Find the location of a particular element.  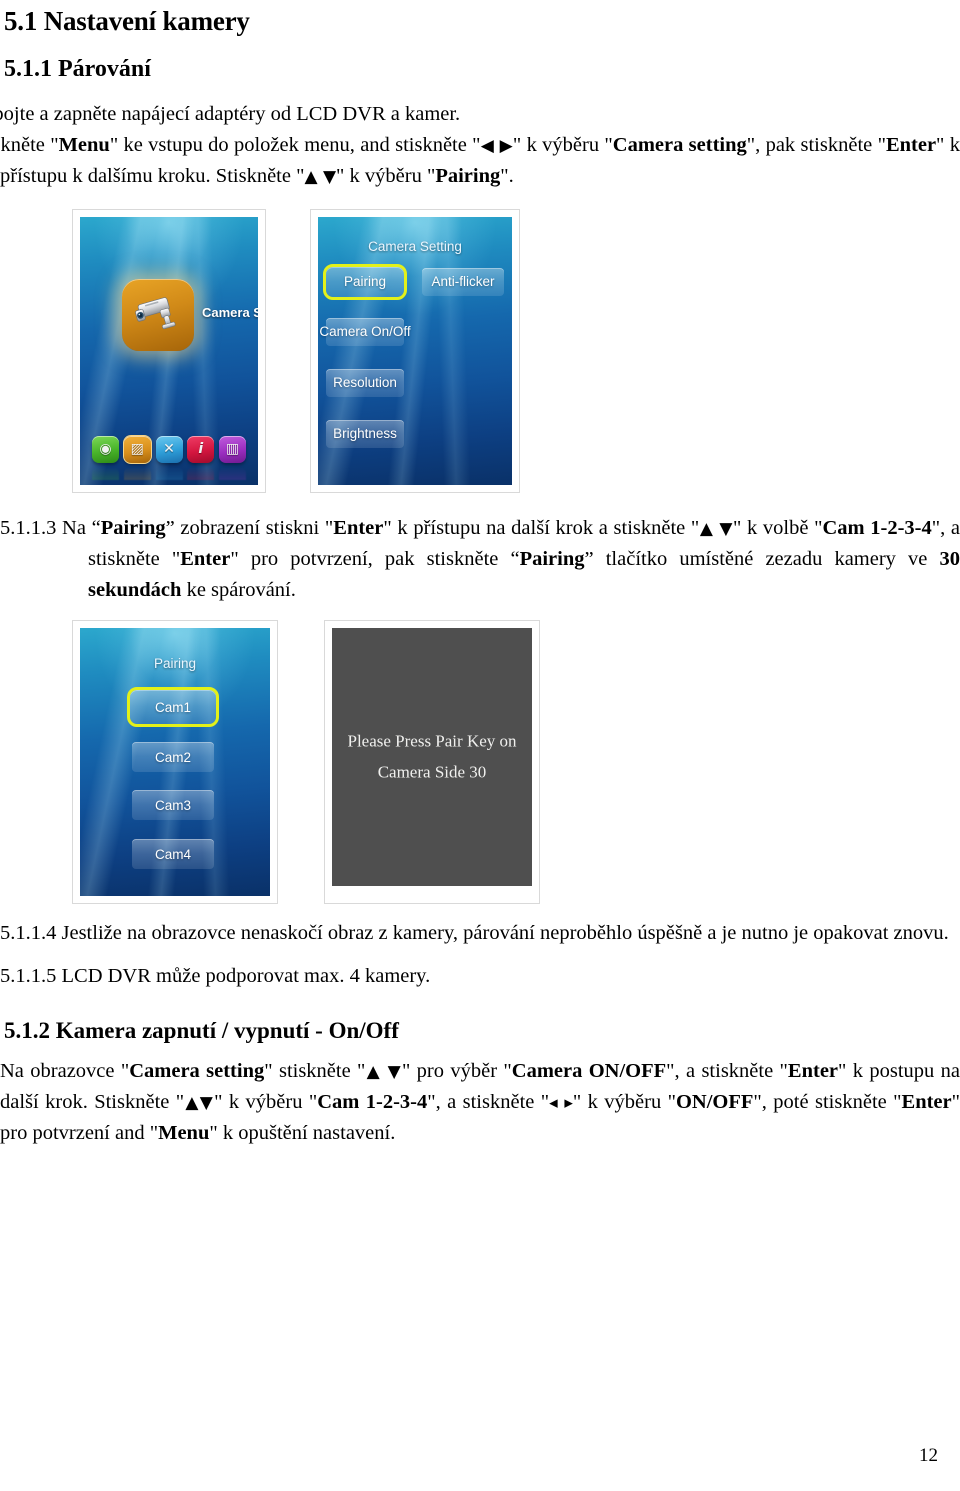

info-icon: i is located at coordinates (201, 457).